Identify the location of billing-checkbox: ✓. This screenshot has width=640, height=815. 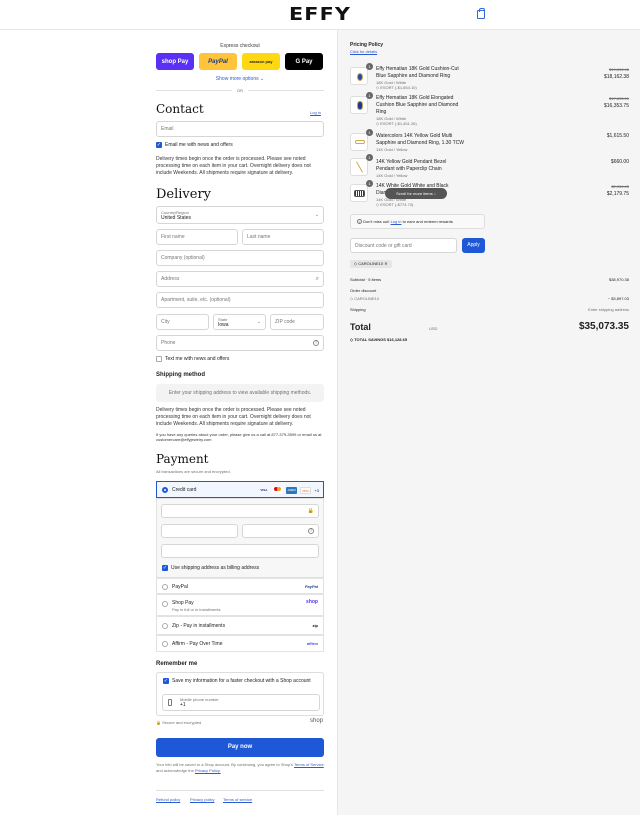
(165, 568).